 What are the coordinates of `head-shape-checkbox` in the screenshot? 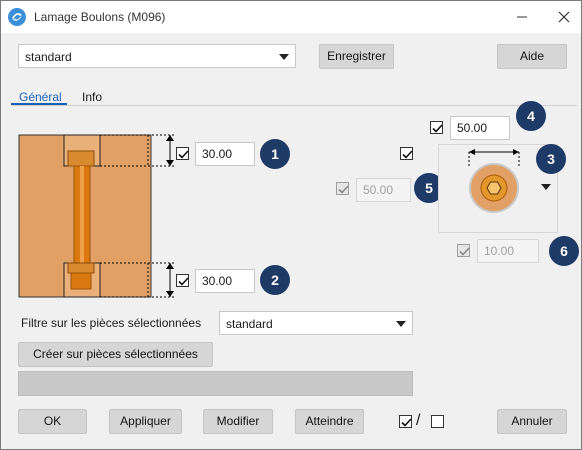 It's located at (406, 153).